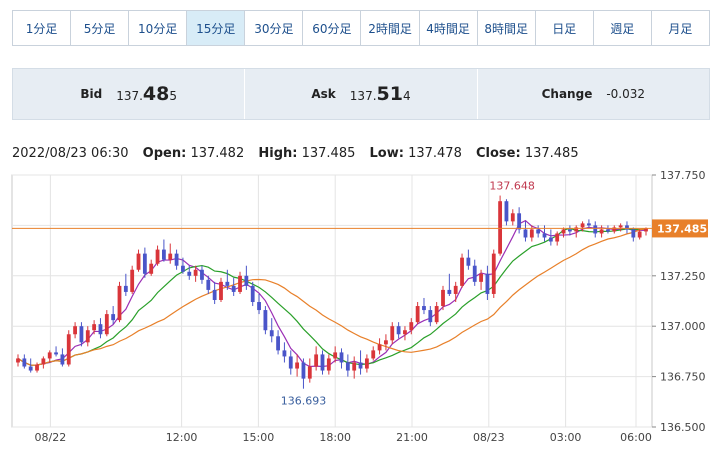 The image size is (720, 450). I want to click on tab-timeframe: 1分足, so click(42, 28).